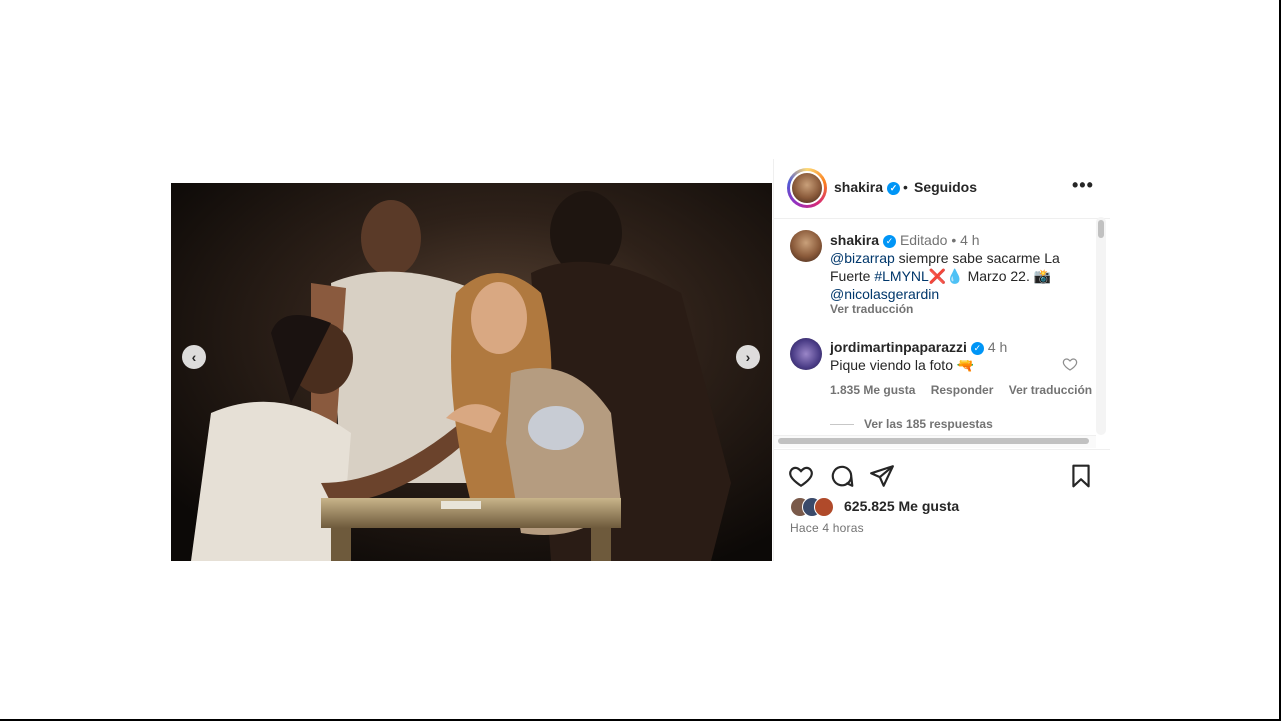 Image resolution: width=1281 pixels, height=721 pixels. What do you see at coordinates (884, 294) in the screenshot?
I see `mention-nicolasgerardin: @nicolasgerardin` at bounding box center [884, 294].